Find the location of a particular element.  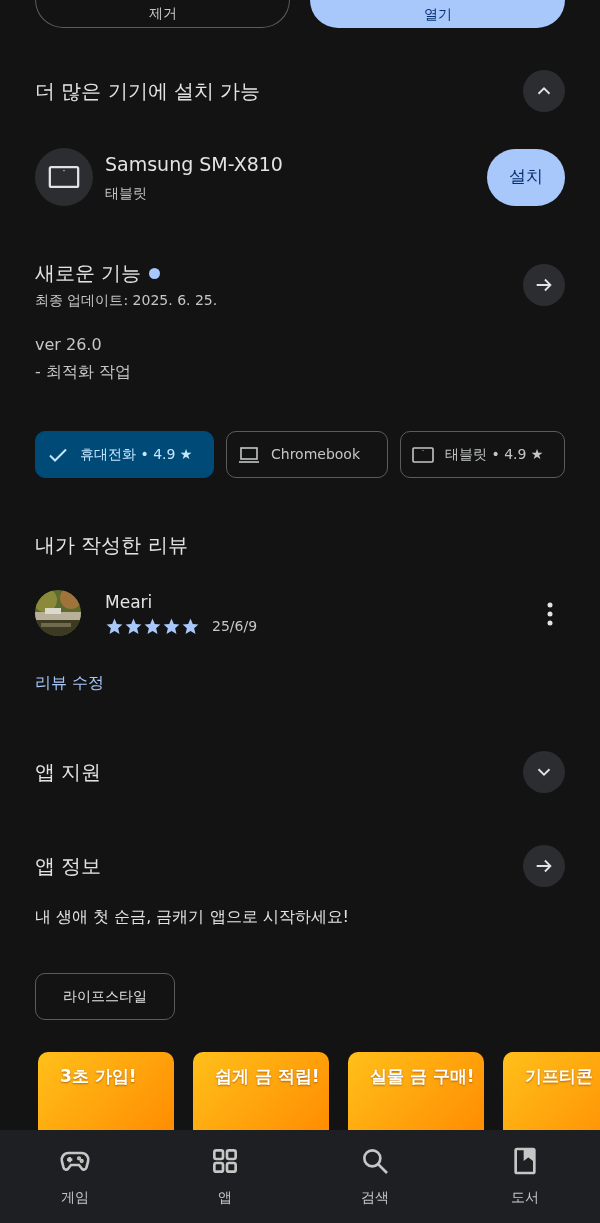

more-icon is located at coordinates (550, 613).